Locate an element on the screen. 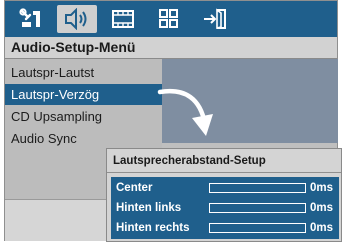 This screenshot has height=245, width=343. setting-label: Hinten links is located at coordinates (149, 208).